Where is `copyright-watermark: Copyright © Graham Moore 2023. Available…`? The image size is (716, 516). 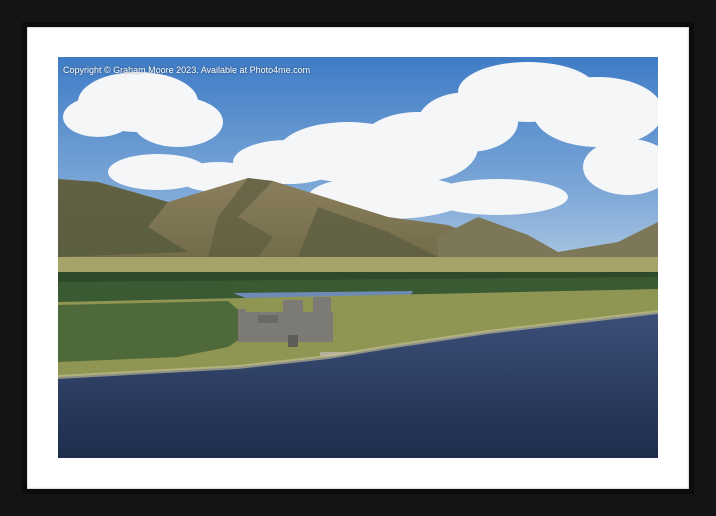
copyright-watermark: Copyright © Graham Moore 2023. Available… is located at coordinates (187, 70).